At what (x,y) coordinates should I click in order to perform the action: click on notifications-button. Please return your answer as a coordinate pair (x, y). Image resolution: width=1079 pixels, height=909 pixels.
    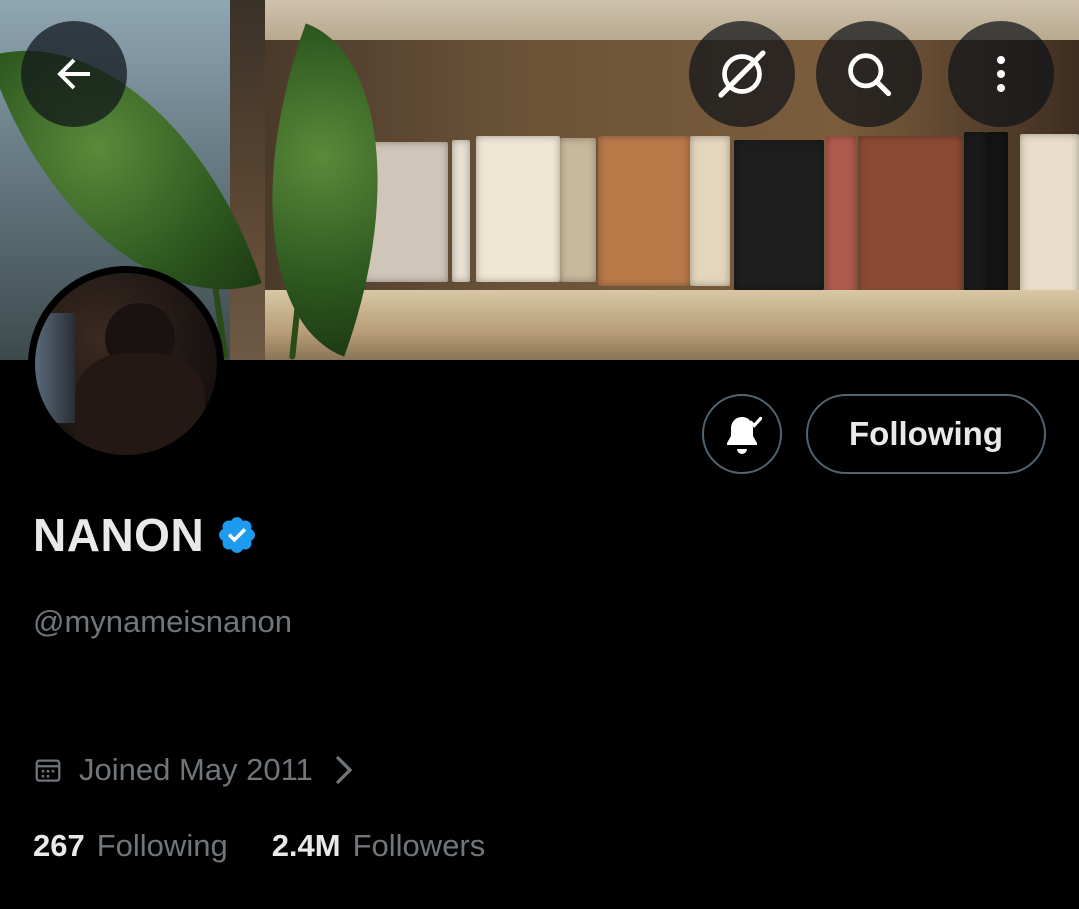
    Looking at the image, I should click on (742, 434).